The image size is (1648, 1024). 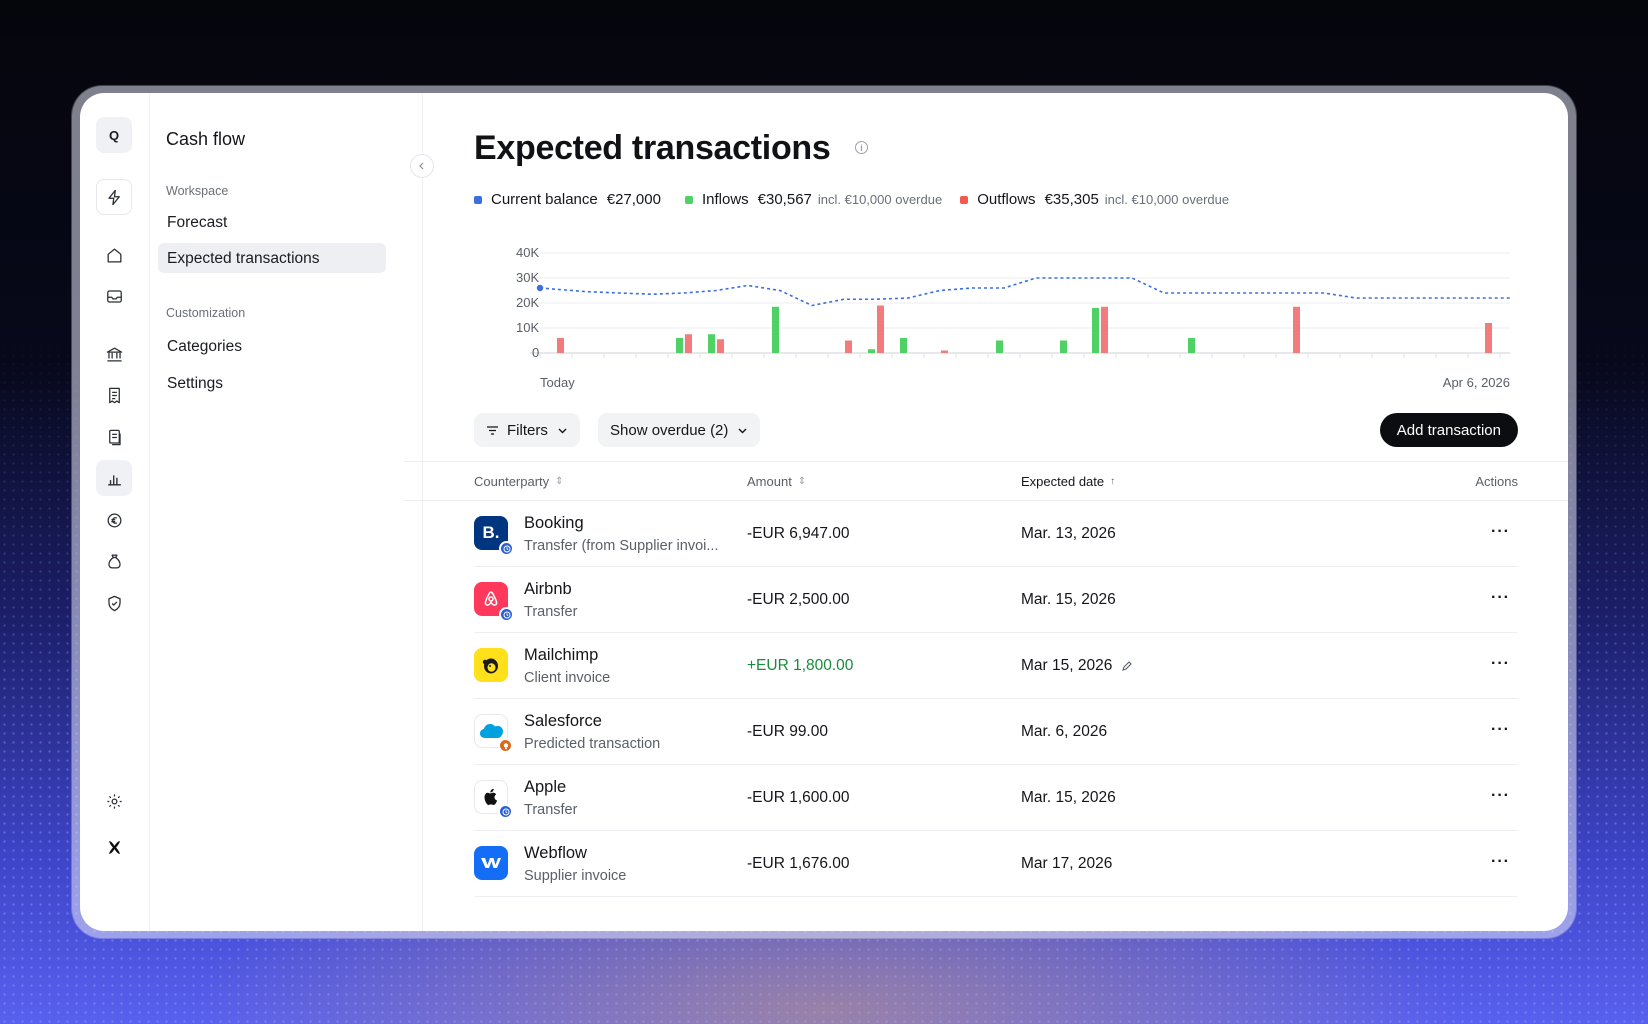 I want to click on collapse-sidebar-button, so click(x=422, y=166).